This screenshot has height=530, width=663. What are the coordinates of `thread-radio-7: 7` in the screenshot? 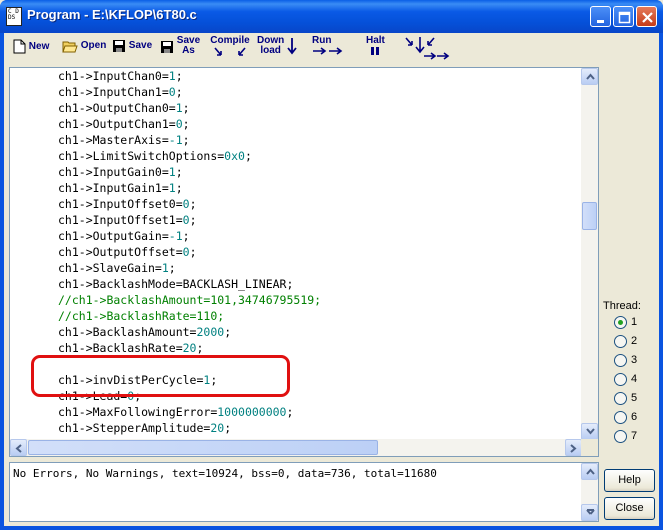 It's located at (634, 437).